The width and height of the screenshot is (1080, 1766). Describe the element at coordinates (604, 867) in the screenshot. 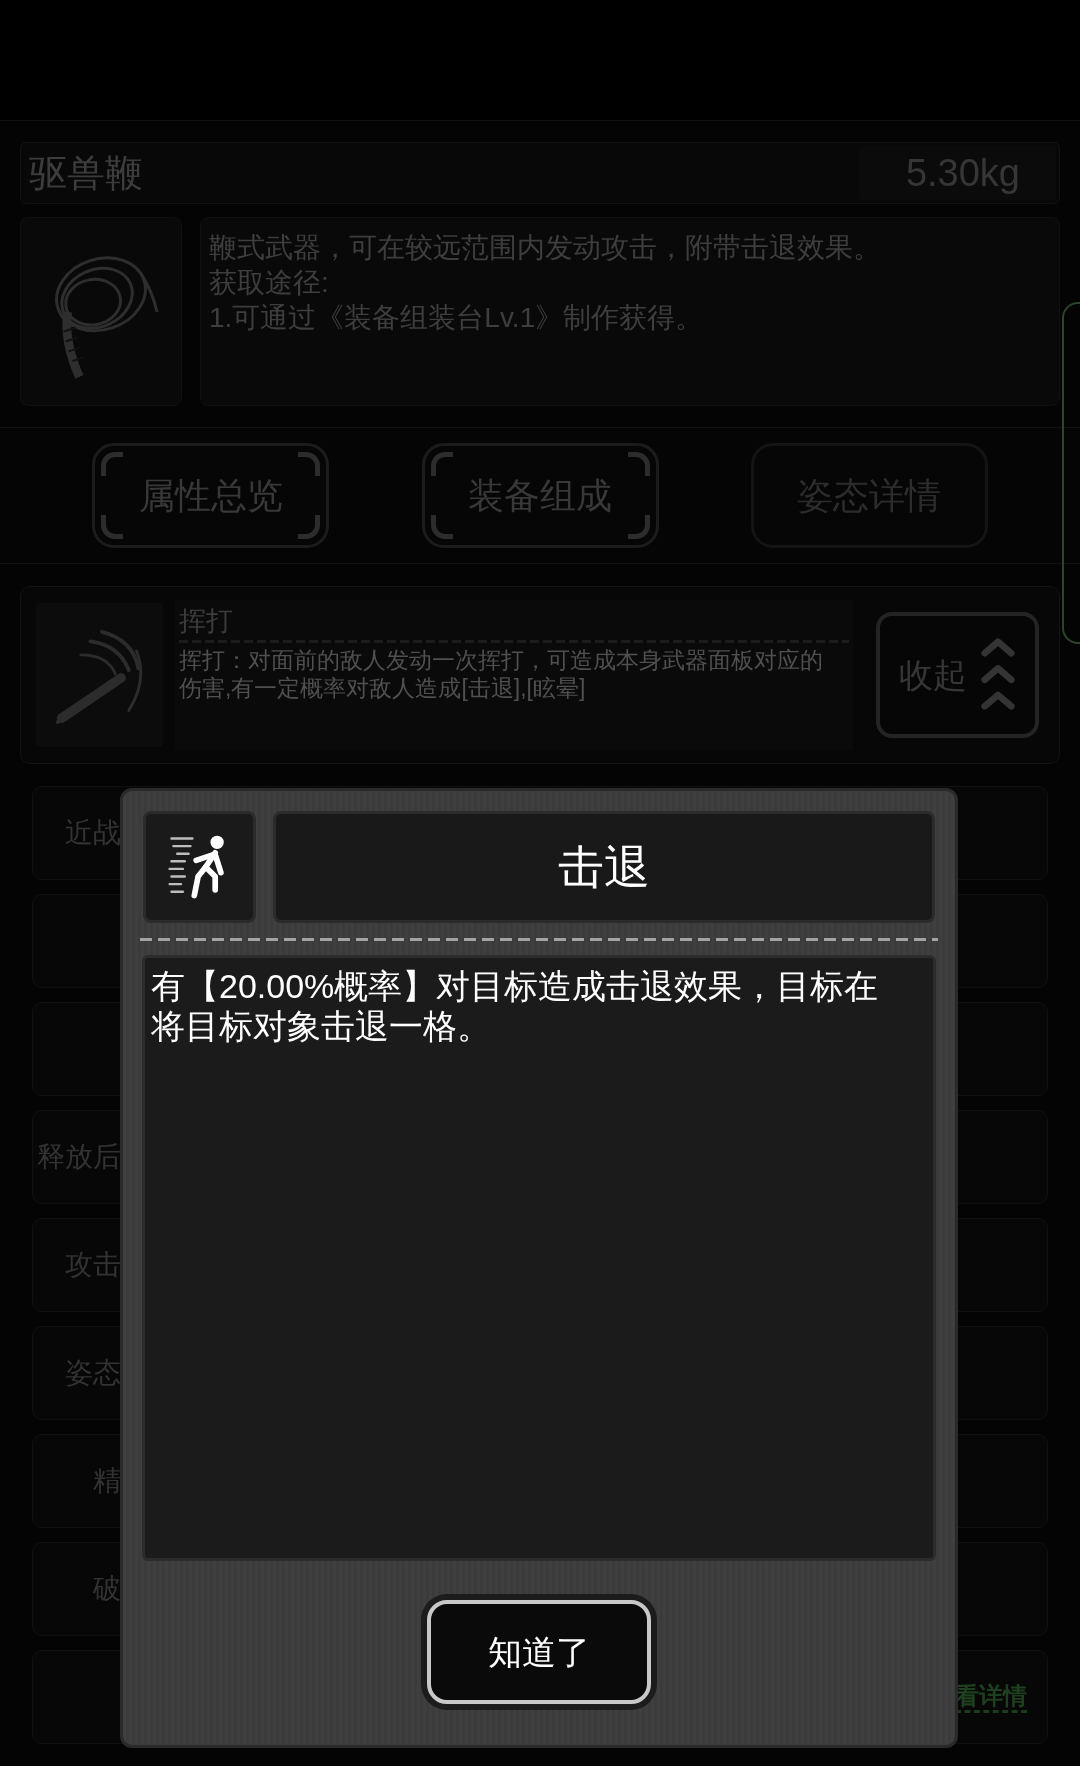

I see `dialog-title: 击退` at that location.